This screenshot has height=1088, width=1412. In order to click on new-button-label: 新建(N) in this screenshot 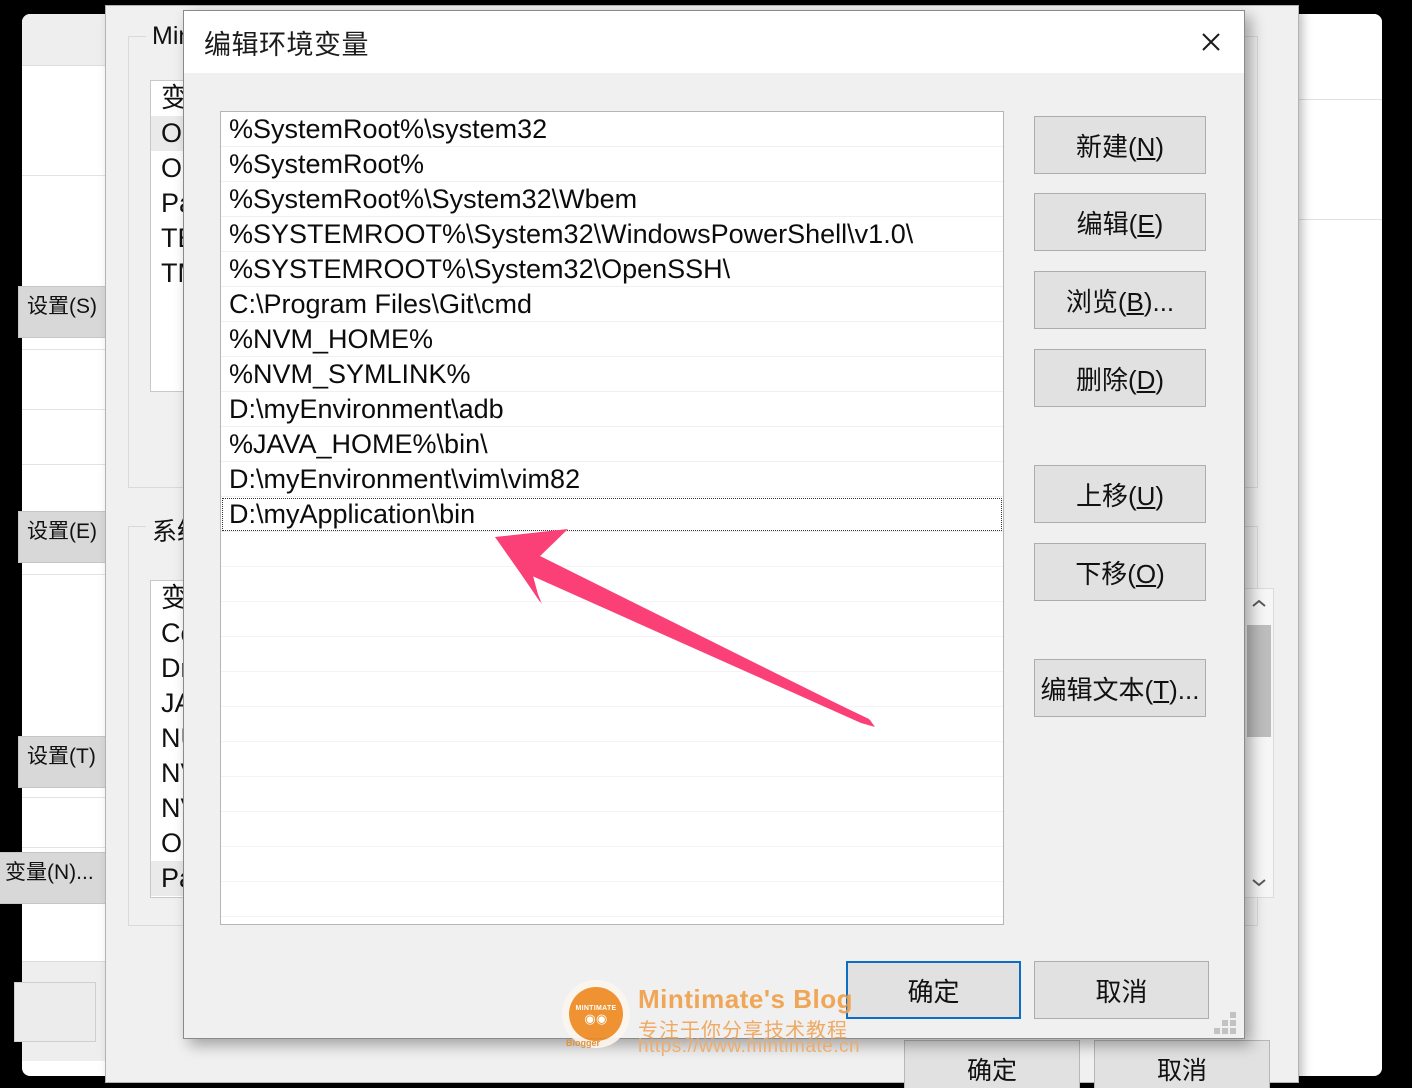, I will do `click(1120, 146)`.